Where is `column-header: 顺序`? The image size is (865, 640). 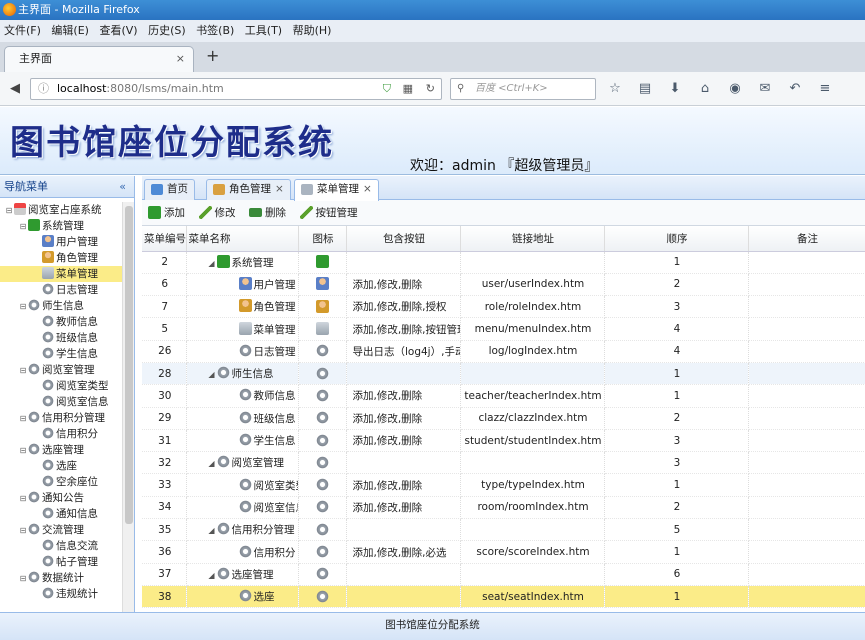
column-header: 顺序 is located at coordinates (676, 239).